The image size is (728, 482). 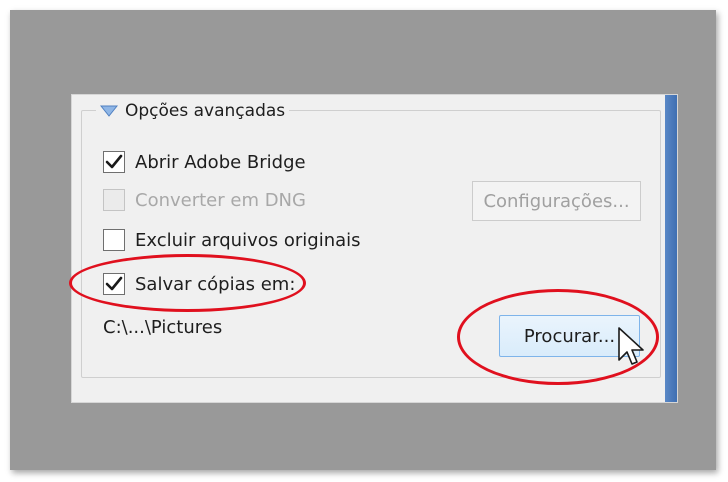 I want to click on scrollbar, so click(x=671, y=248).